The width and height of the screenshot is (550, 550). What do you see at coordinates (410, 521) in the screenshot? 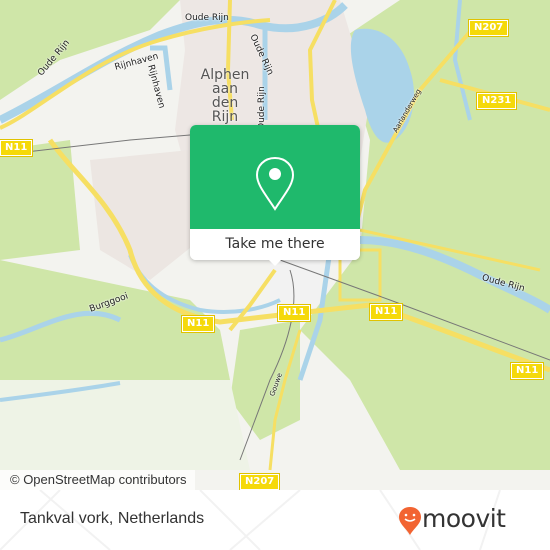
I see `moovit-pin-icon` at bounding box center [410, 521].